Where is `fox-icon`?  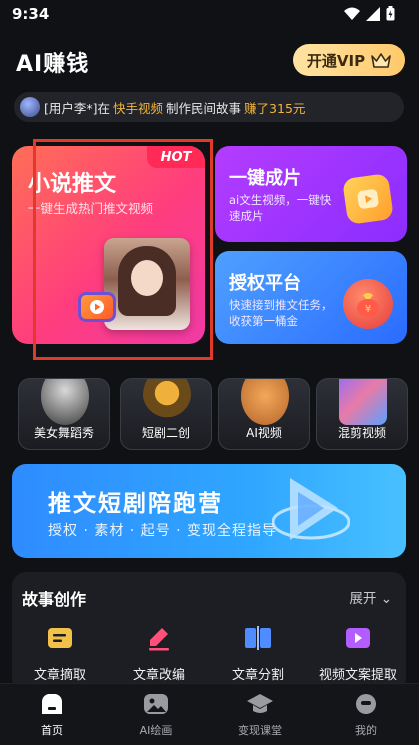
fox-icon is located at coordinates (265, 402).